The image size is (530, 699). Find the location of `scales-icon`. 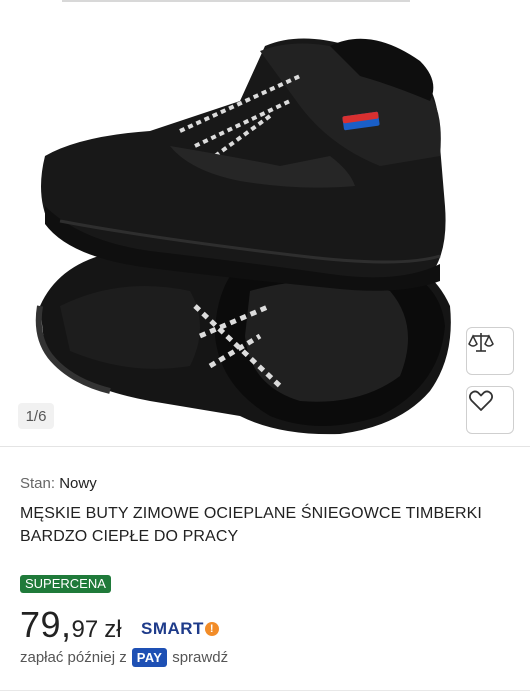

scales-icon is located at coordinates (481, 342).